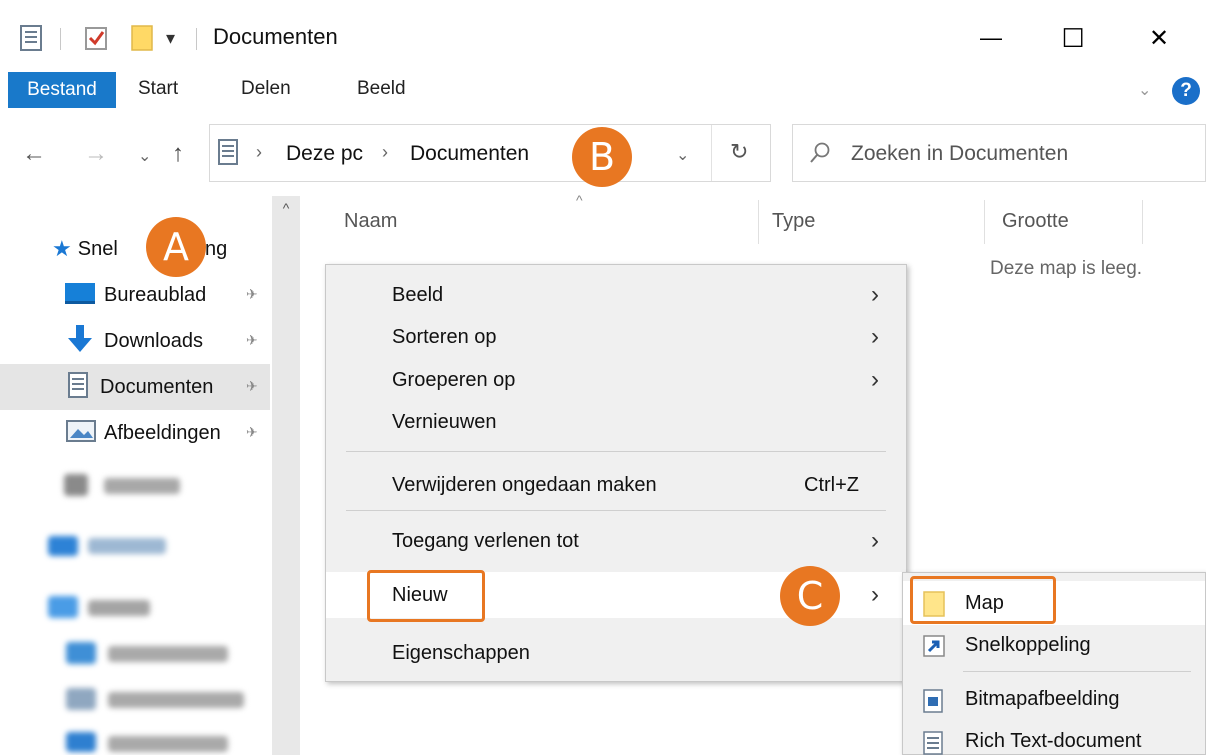  What do you see at coordinates (616, 485) in the screenshot?
I see `menu-item-verwijderen-ongedaan-maken: Verwijderen ongedaan maken Ctrl+Z` at bounding box center [616, 485].